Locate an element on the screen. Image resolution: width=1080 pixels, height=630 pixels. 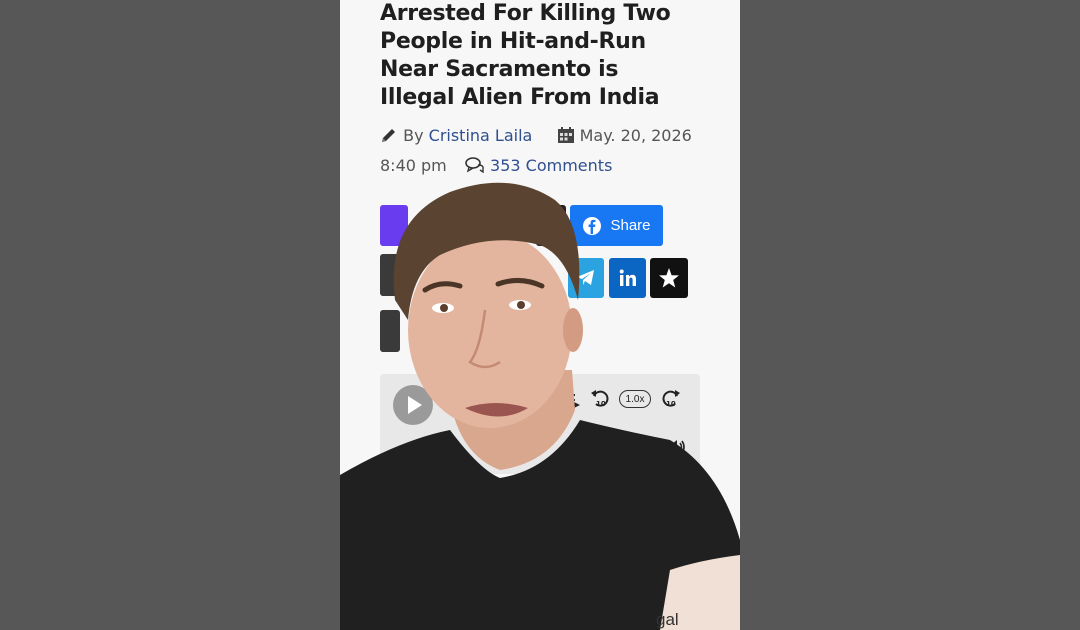
article-trailing-text: gal is located at coordinates (667, 619).